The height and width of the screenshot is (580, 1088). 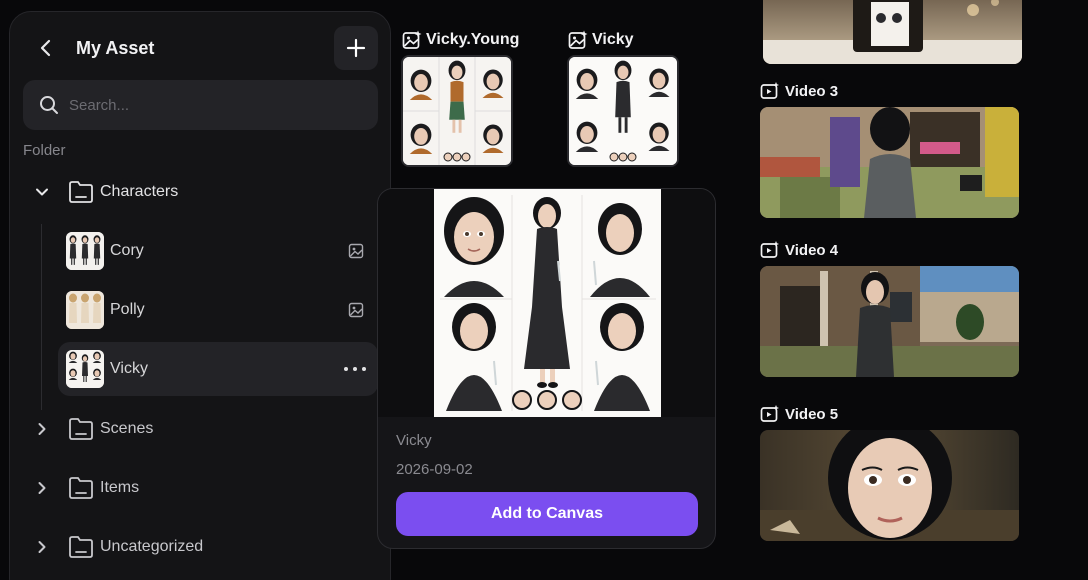 What do you see at coordinates (457, 111) in the screenshot?
I see `asset-thumbnail-vicky-young` at bounding box center [457, 111].